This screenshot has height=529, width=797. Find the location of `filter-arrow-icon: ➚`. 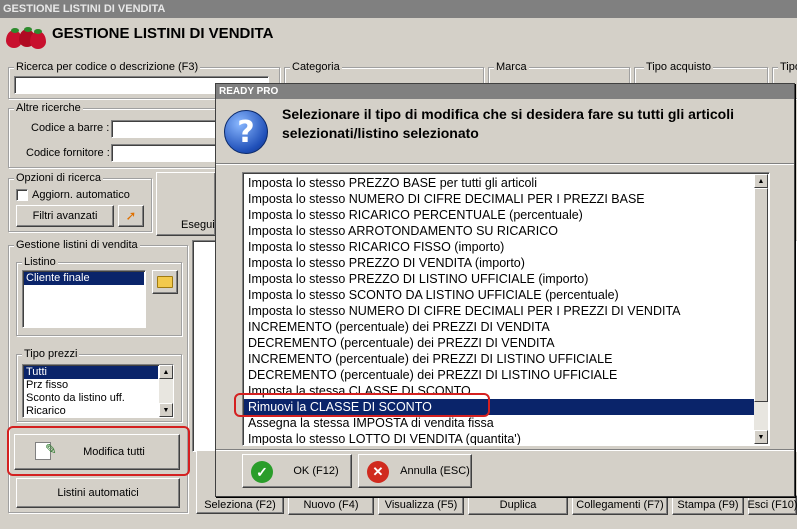

filter-arrow-icon: ➚ is located at coordinates (131, 215).